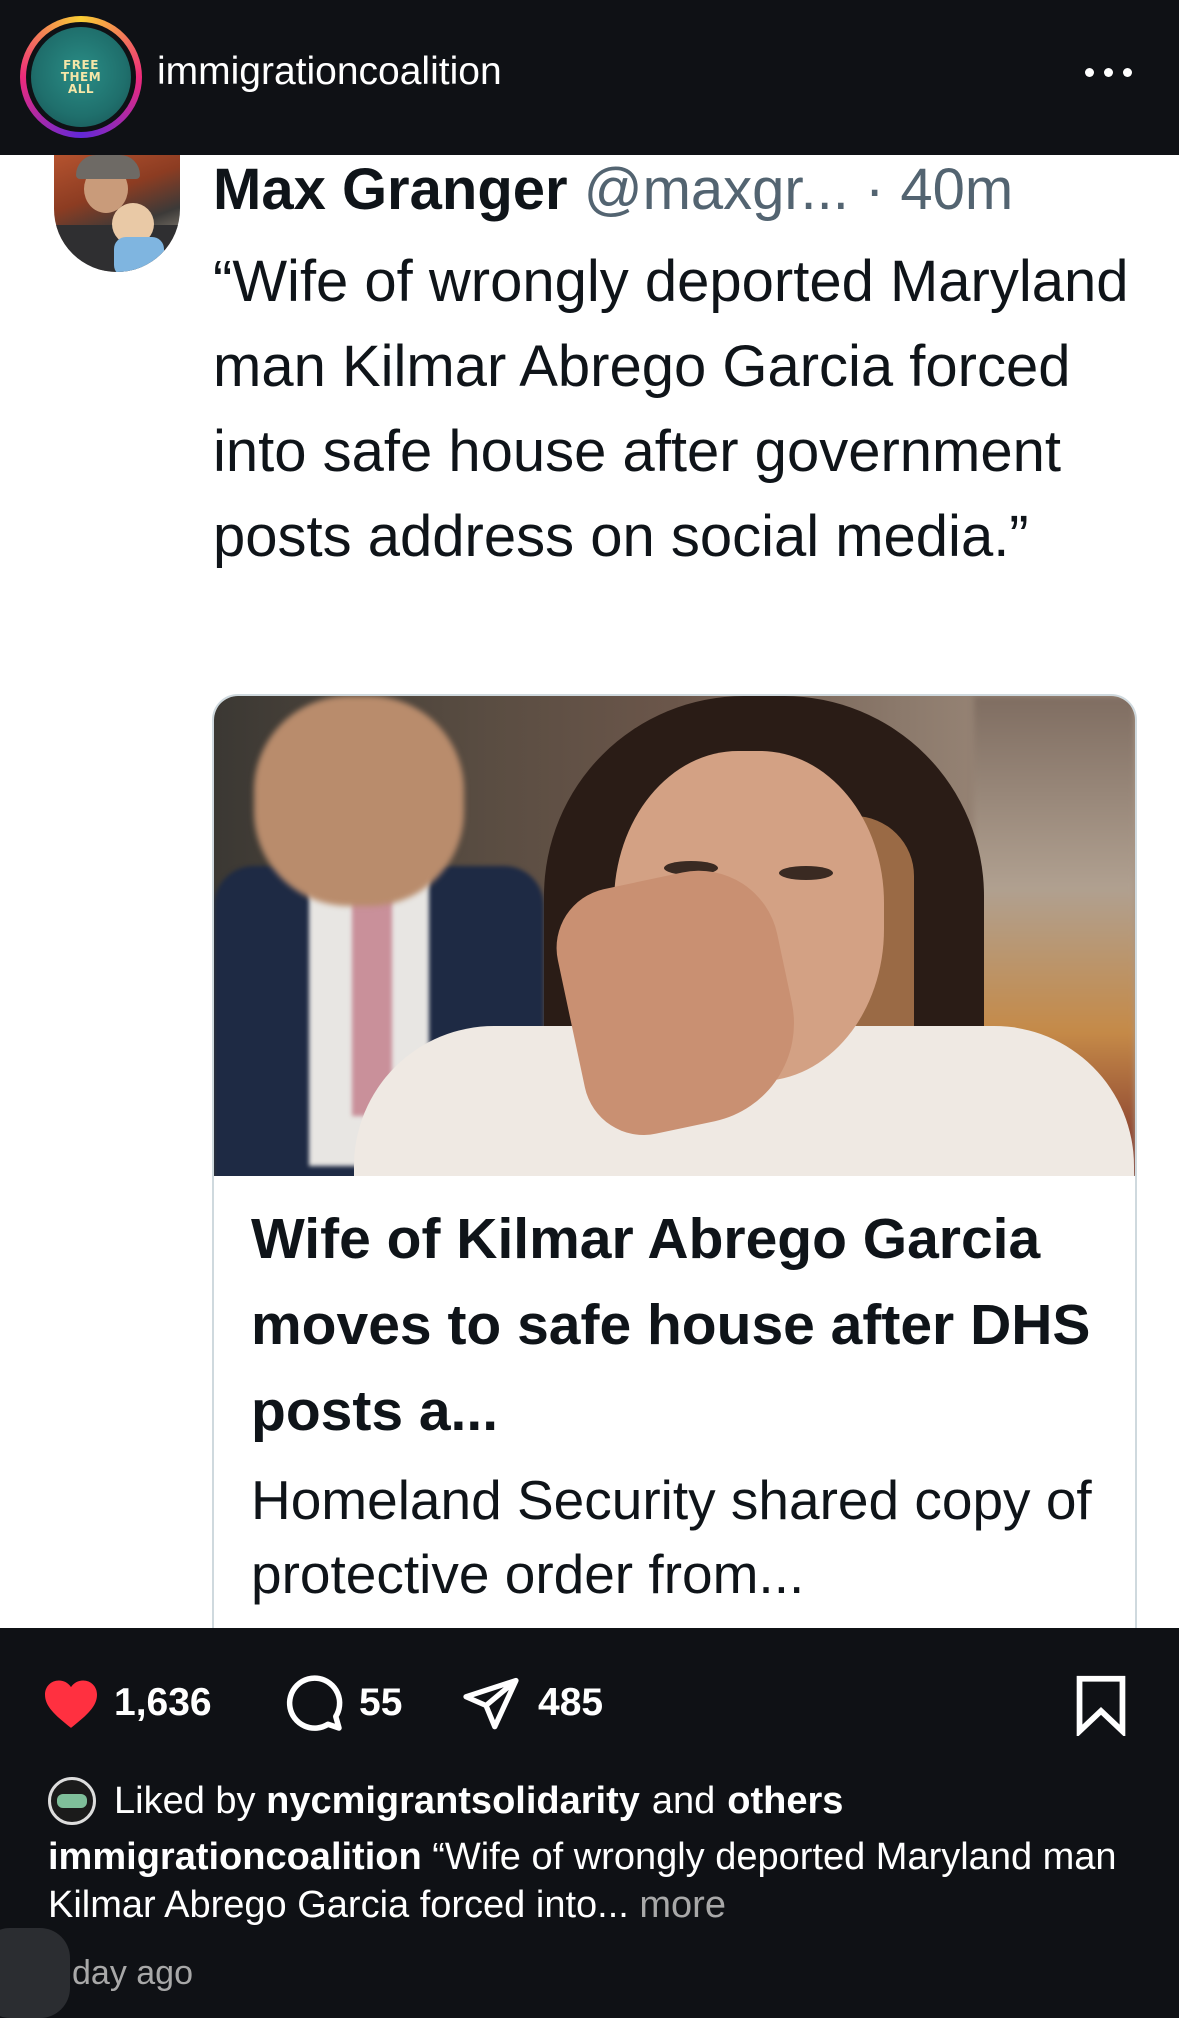 The height and width of the screenshot is (2018, 1179). I want to click on send-icon, so click(491, 1703).